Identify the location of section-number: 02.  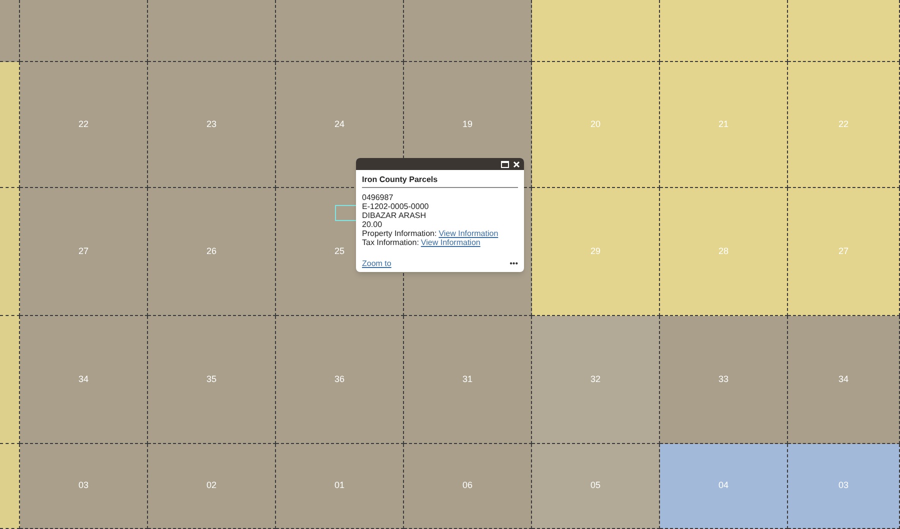
(211, 485).